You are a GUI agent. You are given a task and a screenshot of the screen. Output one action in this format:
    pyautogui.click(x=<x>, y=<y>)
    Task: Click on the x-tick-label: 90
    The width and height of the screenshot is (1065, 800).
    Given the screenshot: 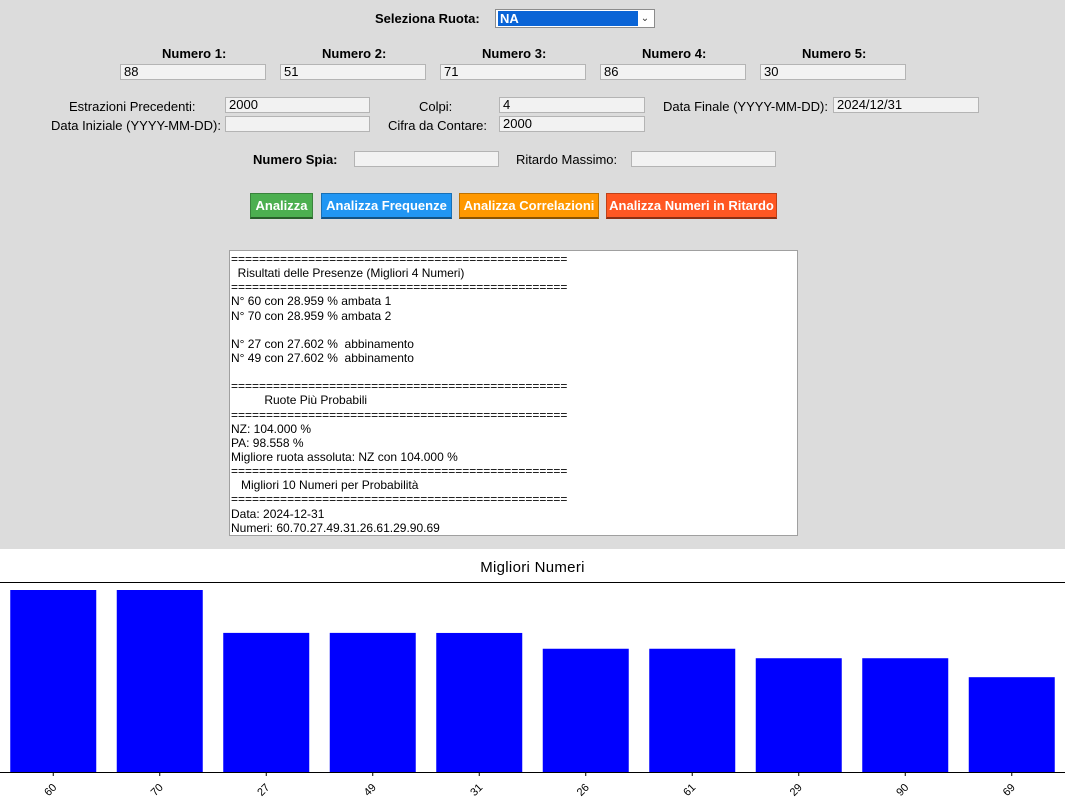 What is the action you would take?
    pyautogui.click(x=902, y=790)
    